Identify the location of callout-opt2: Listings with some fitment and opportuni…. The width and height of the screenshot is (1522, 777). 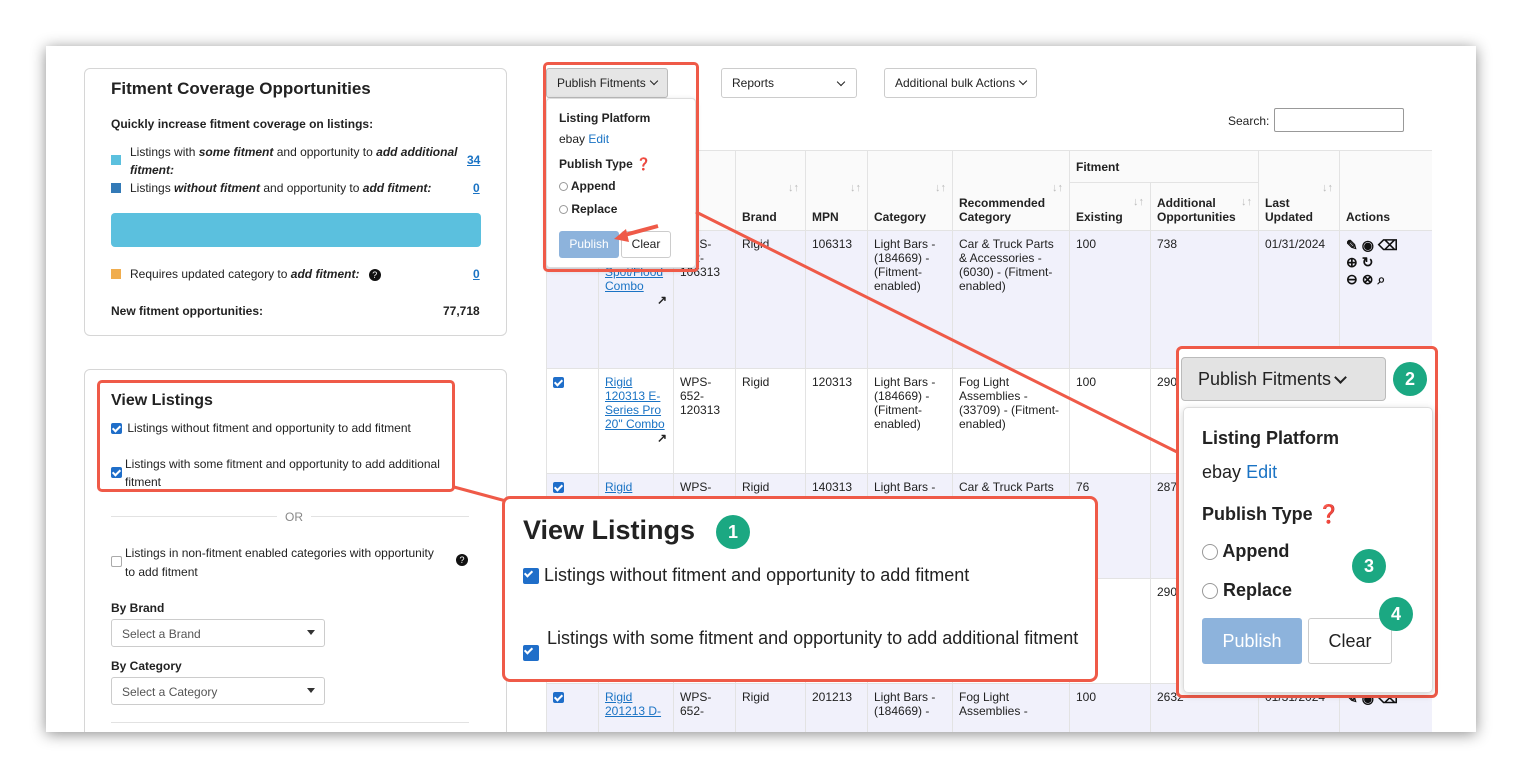
(803, 642).